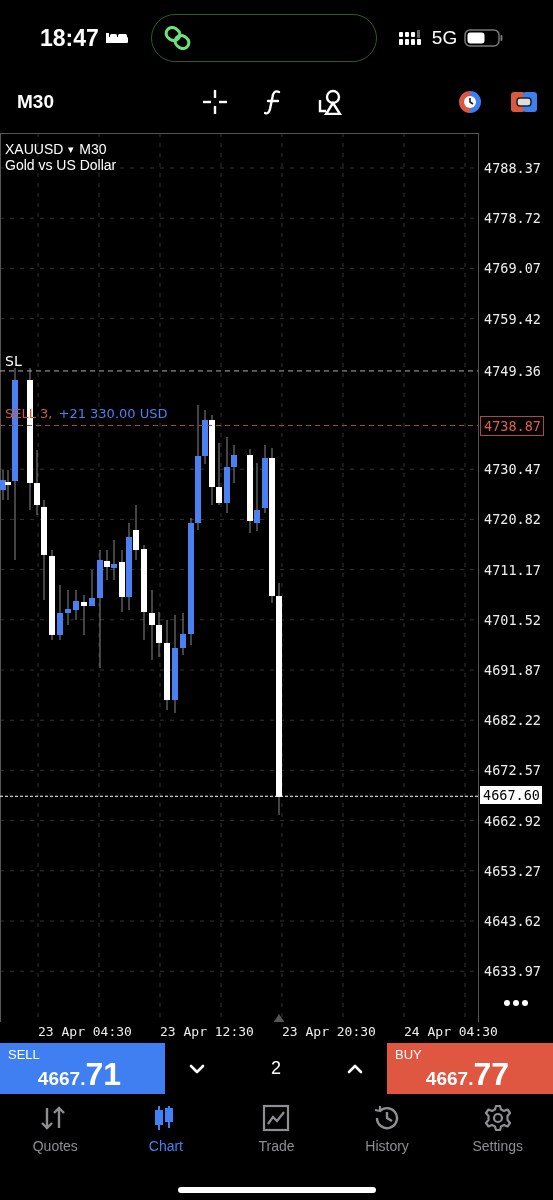 The height and width of the screenshot is (1200, 553). What do you see at coordinates (497, 1118) in the screenshot?
I see `settings-icon` at bounding box center [497, 1118].